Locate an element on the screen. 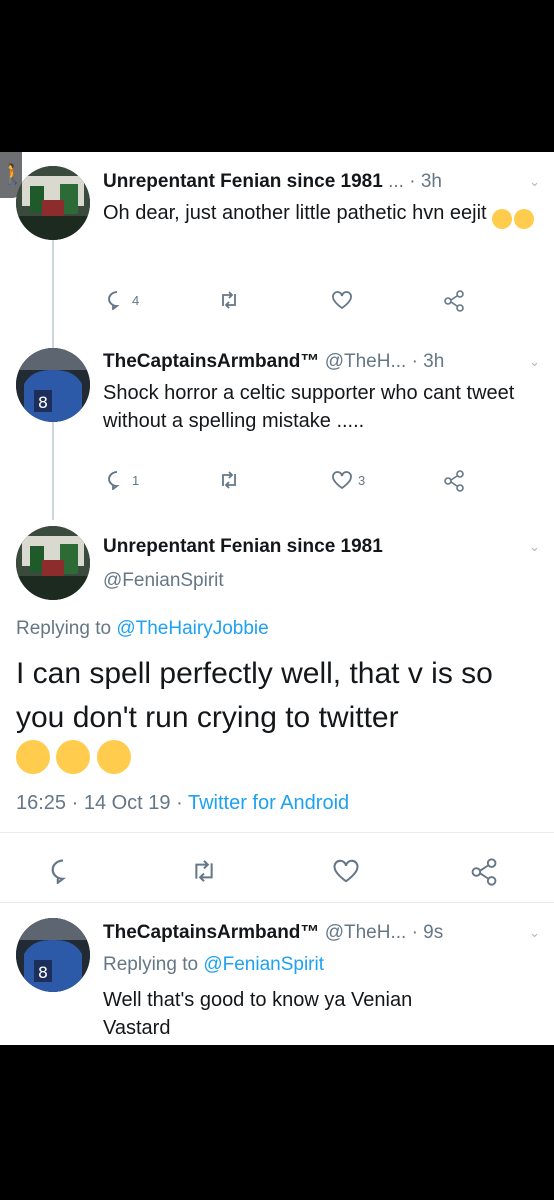  facepalm-emoji is located at coordinates (502, 219).